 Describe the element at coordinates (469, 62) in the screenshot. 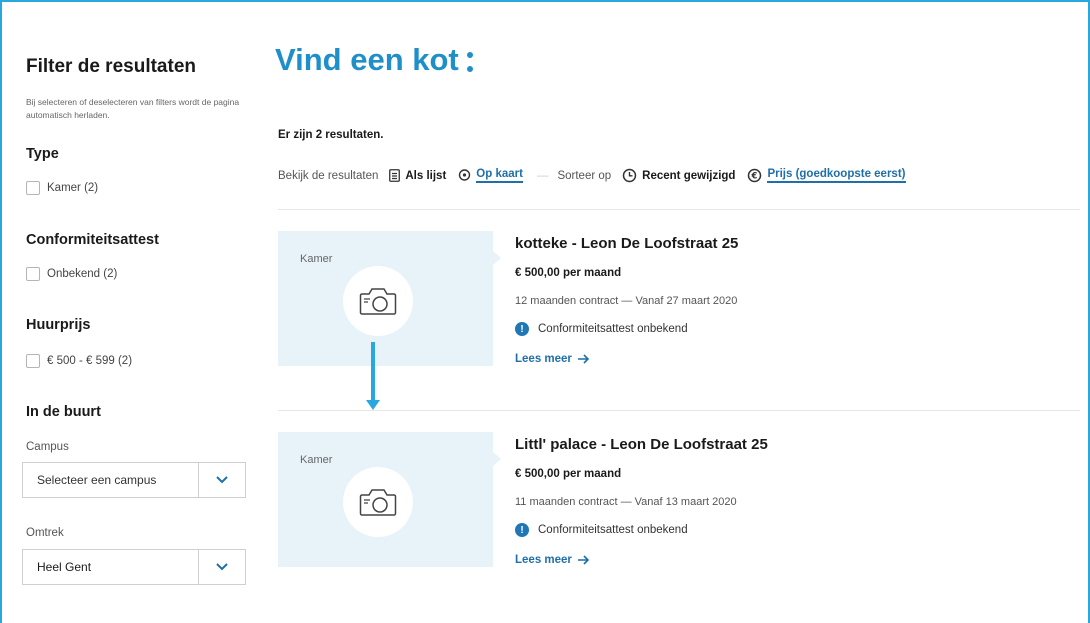

I see `colon-icon` at that location.